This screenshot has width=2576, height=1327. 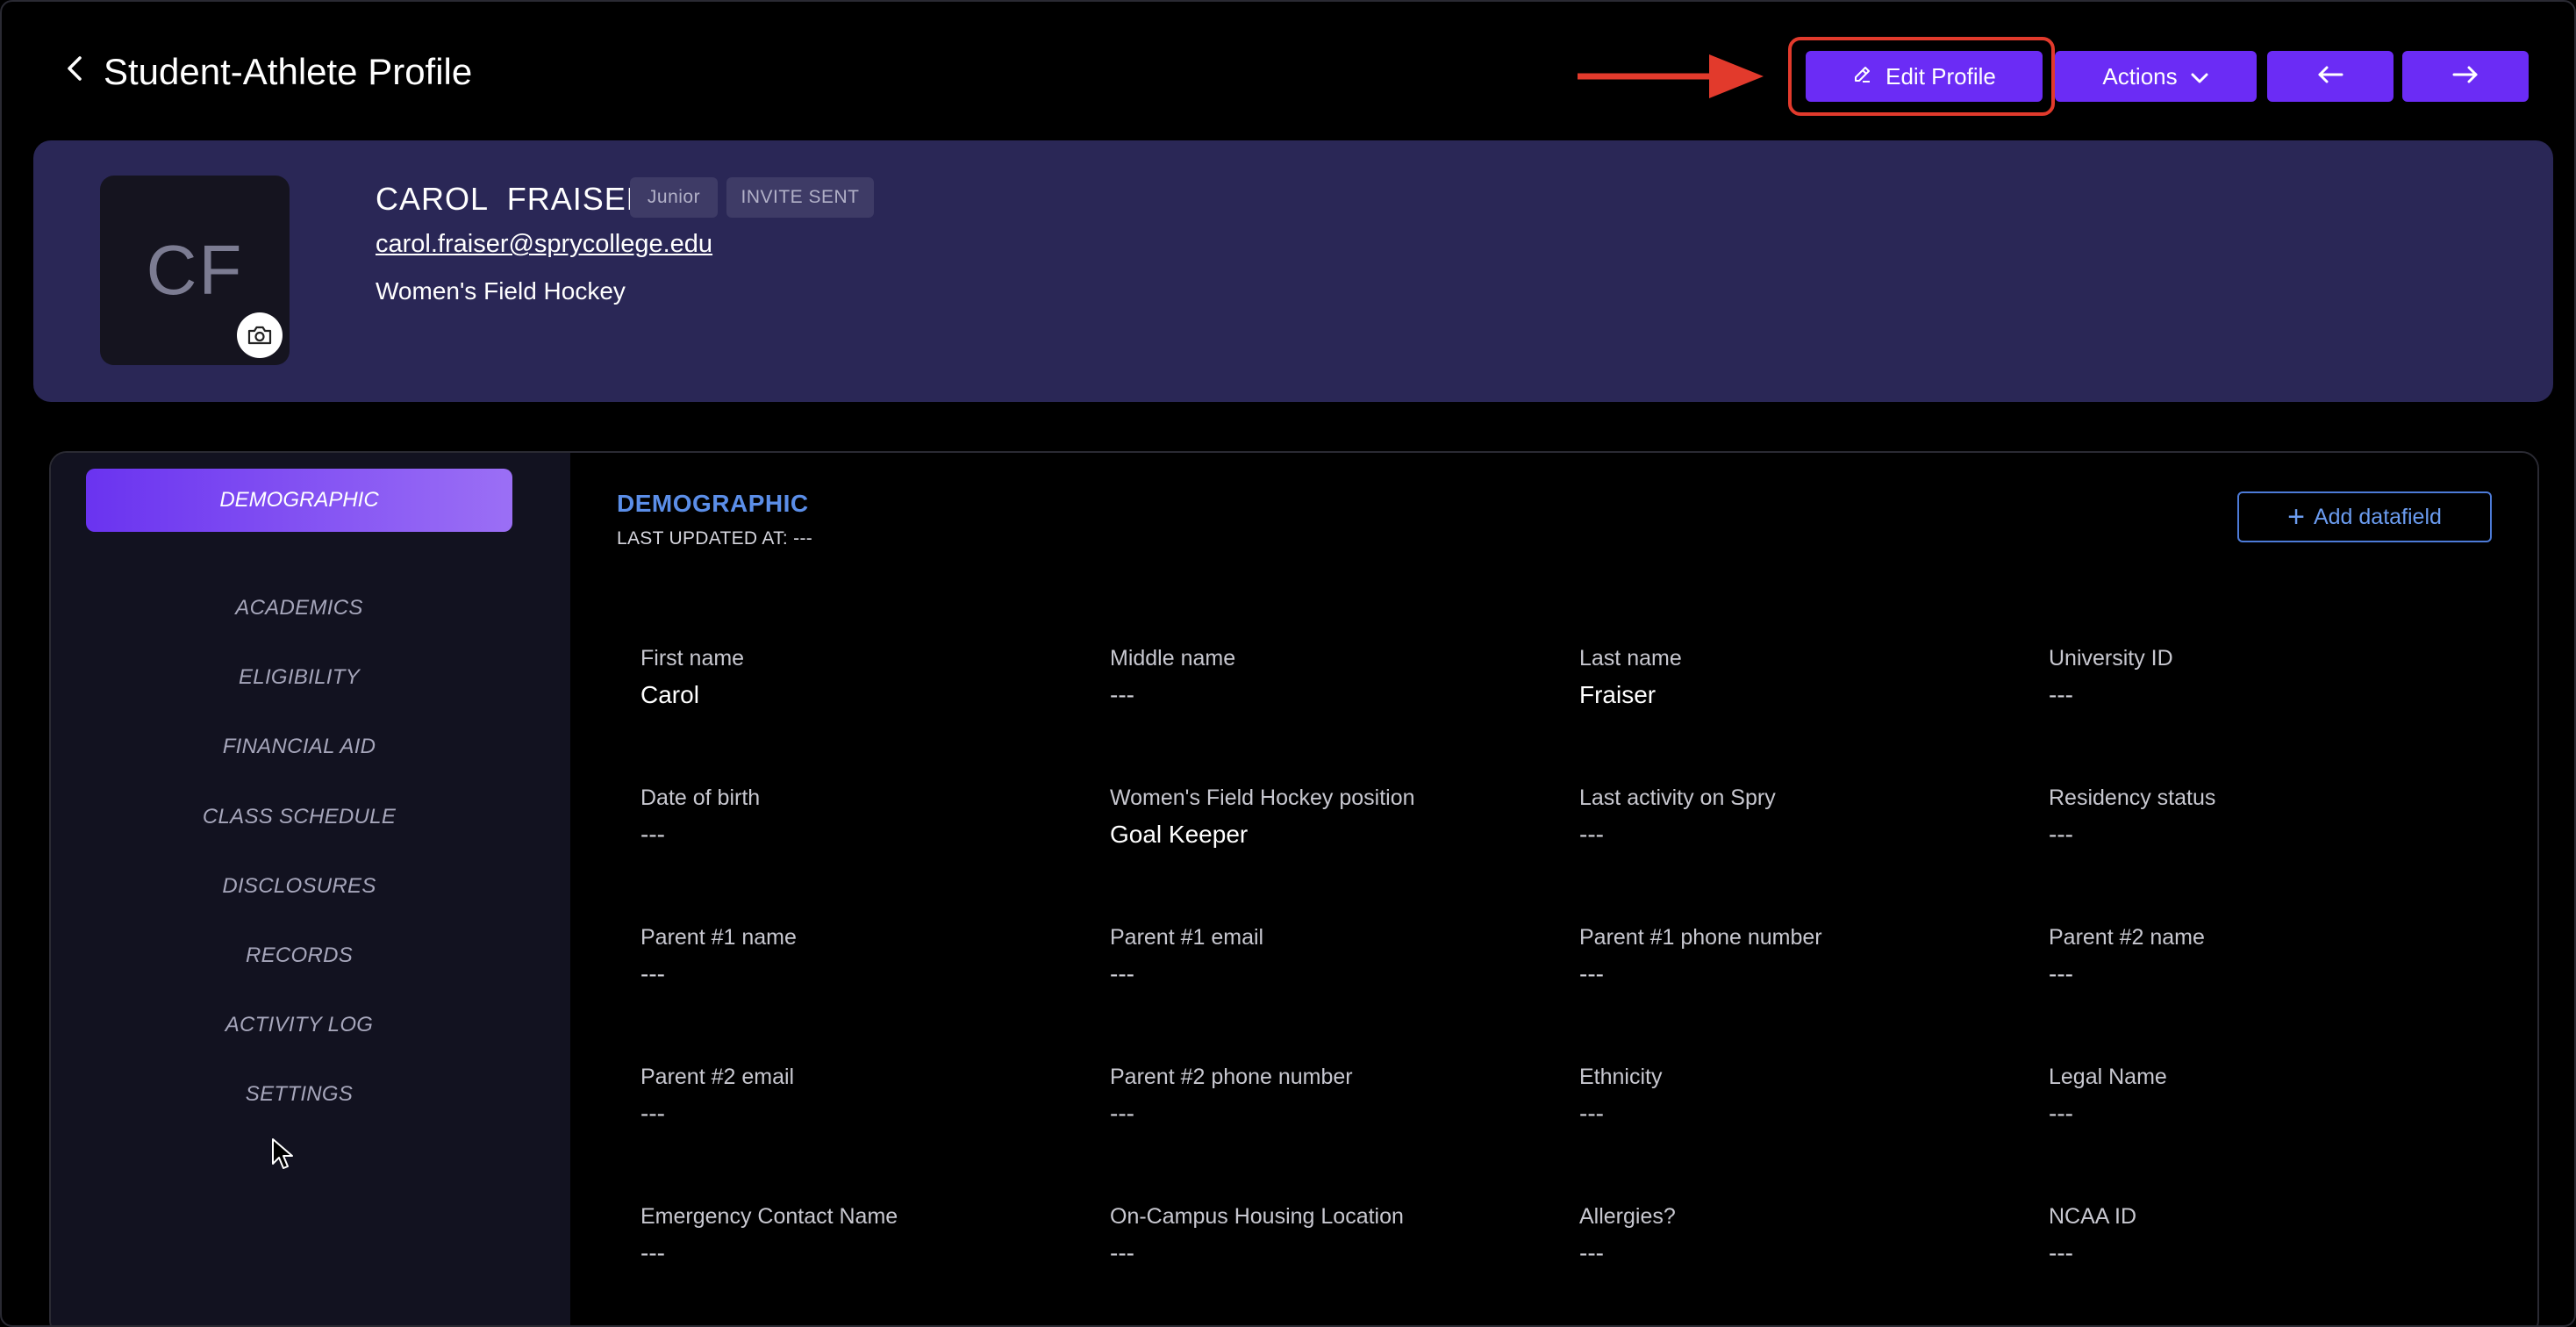 What do you see at coordinates (1231, 1077) in the screenshot?
I see `field-label: Parent #2 phone number` at bounding box center [1231, 1077].